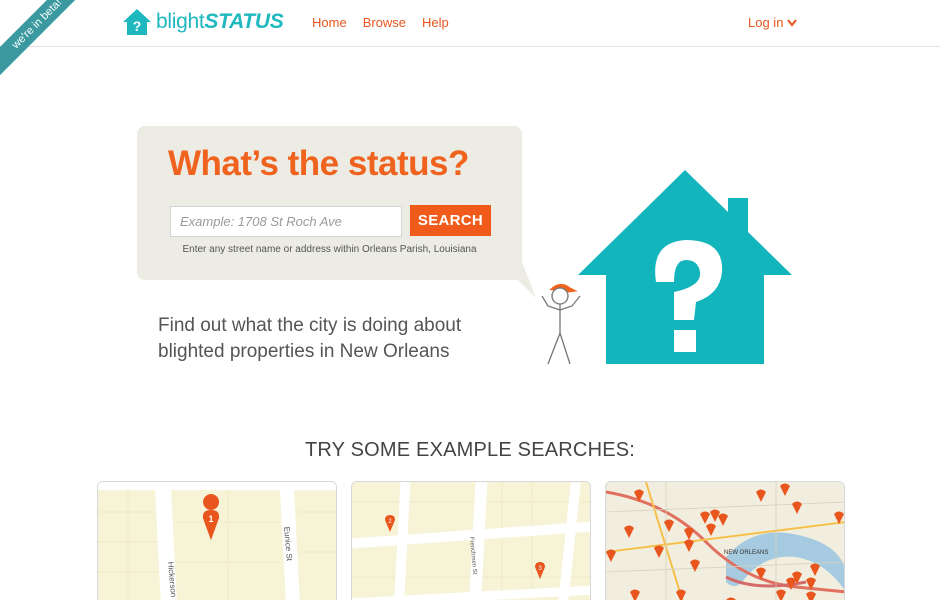 This screenshot has width=940, height=600. What do you see at coordinates (792, 22) in the screenshot?
I see `chevron-down-icon` at bounding box center [792, 22].